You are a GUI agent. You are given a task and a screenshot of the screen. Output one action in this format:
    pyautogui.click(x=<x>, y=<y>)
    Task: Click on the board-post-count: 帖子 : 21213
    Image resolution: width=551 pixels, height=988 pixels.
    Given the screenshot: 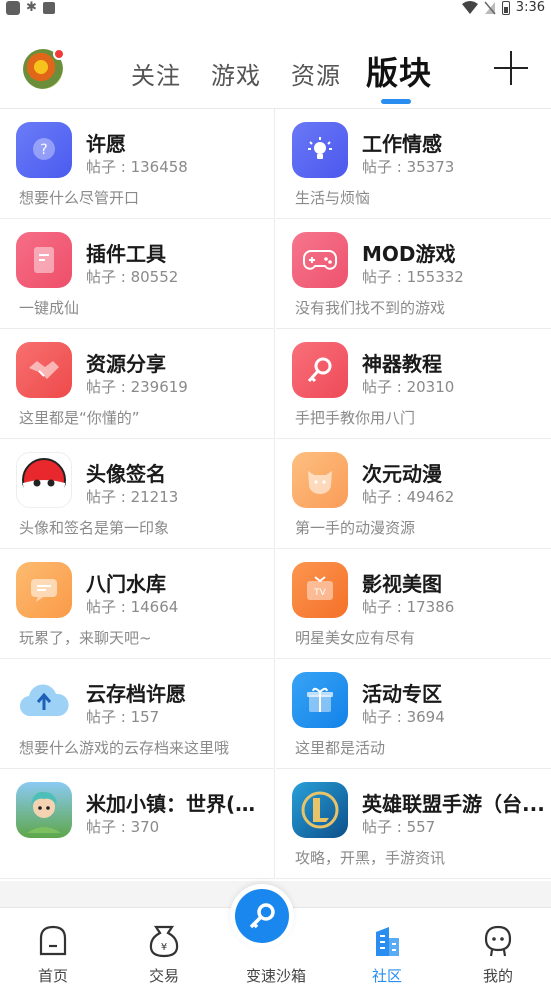 What is the action you would take?
    pyautogui.click(x=132, y=497)
    